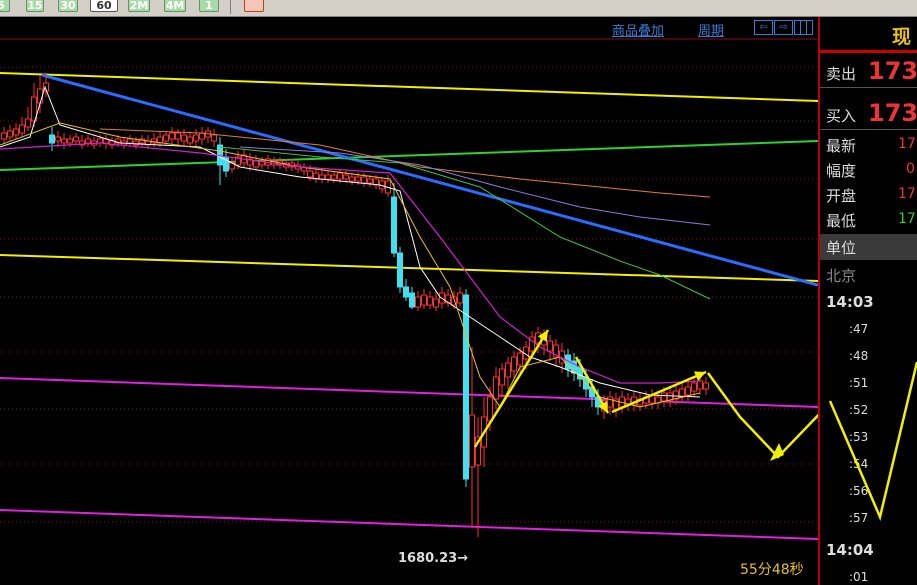 This screenshot has width=917, height=585. What do you see at coordinates (254, 6) in the screenshot?
I see `calendar-icon` at bounding box center [254, 6].